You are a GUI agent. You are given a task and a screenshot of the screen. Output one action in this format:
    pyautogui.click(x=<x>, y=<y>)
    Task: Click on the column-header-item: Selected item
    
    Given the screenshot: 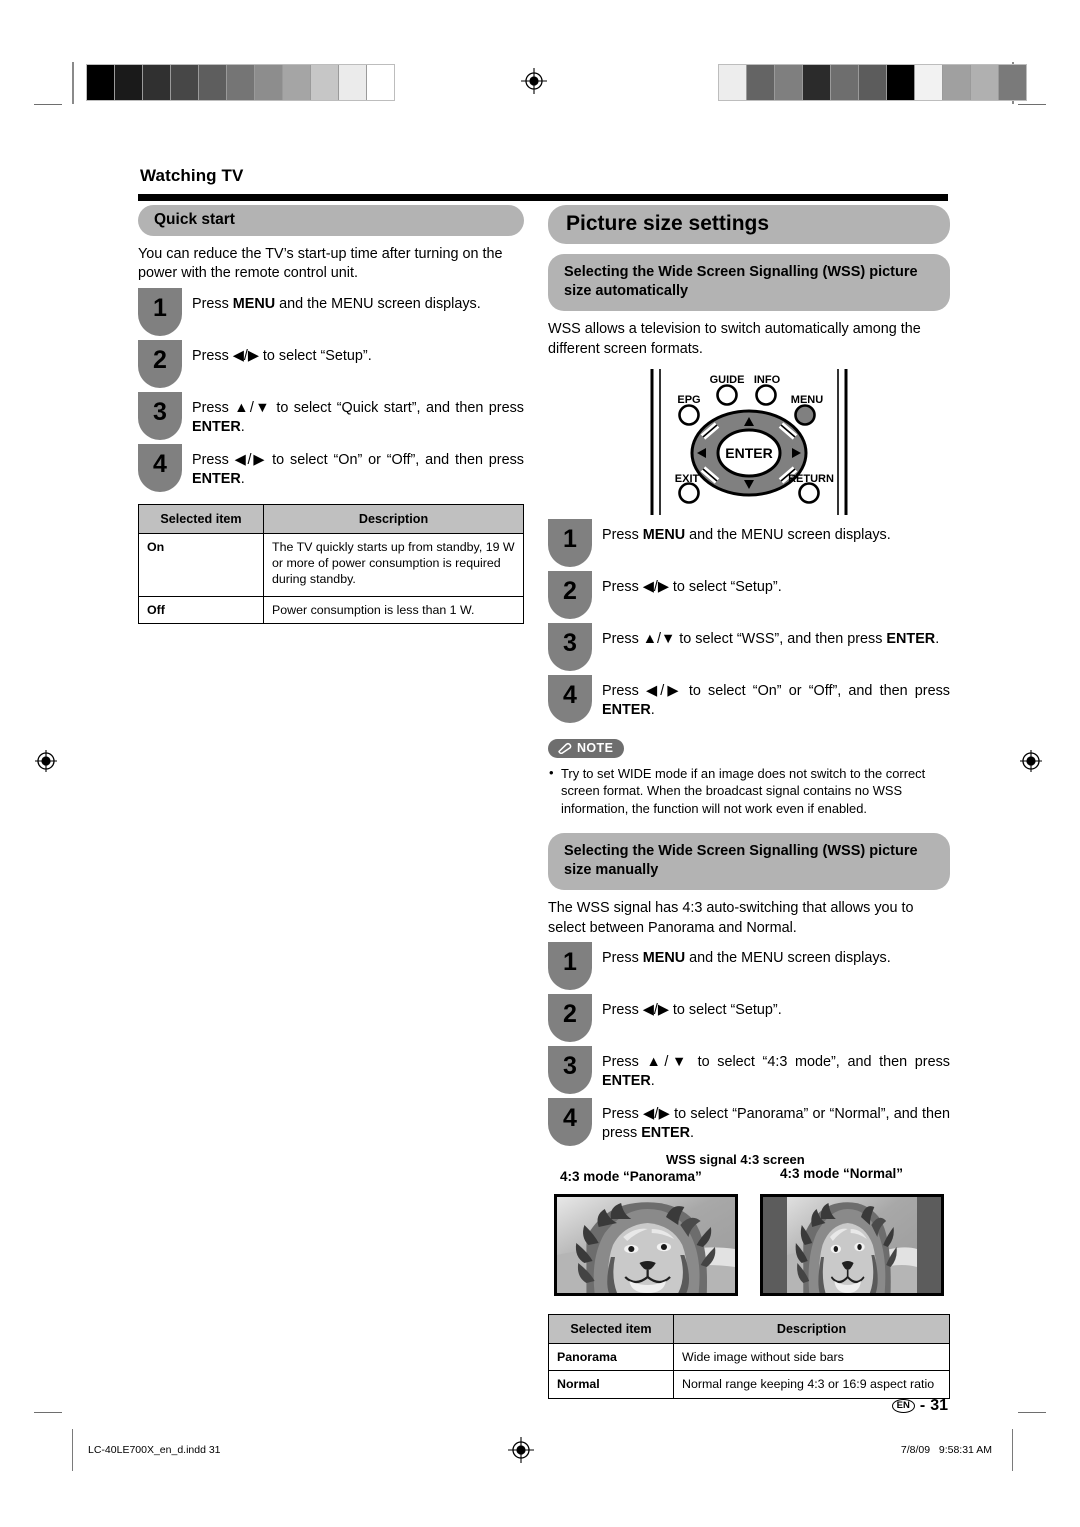 What is the action you would take?
    pyautogui.click(x=201, y=518)
    